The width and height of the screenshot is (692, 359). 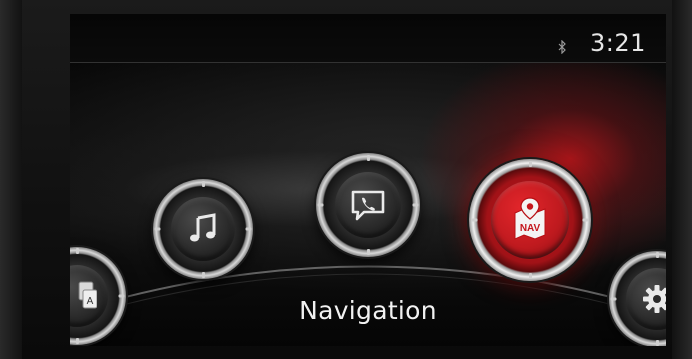 I want to click on music-note-icon, so click(x=203, y=227).